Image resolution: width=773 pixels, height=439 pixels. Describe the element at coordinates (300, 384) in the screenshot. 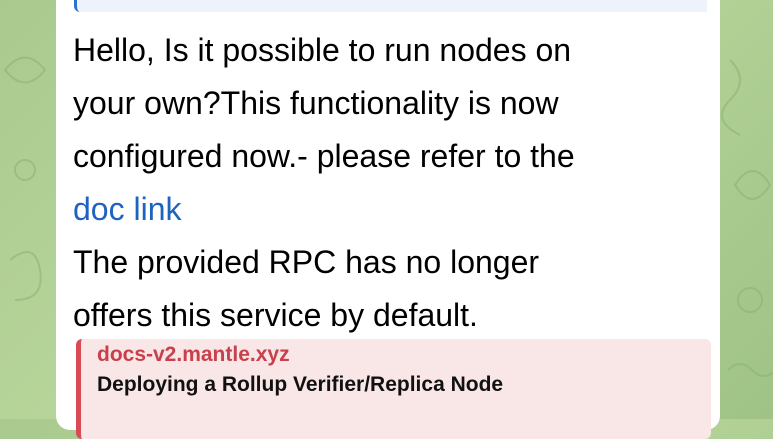

I see `link-preview-title: Deploying a Rollup Verifier/Replica Node` at that location.